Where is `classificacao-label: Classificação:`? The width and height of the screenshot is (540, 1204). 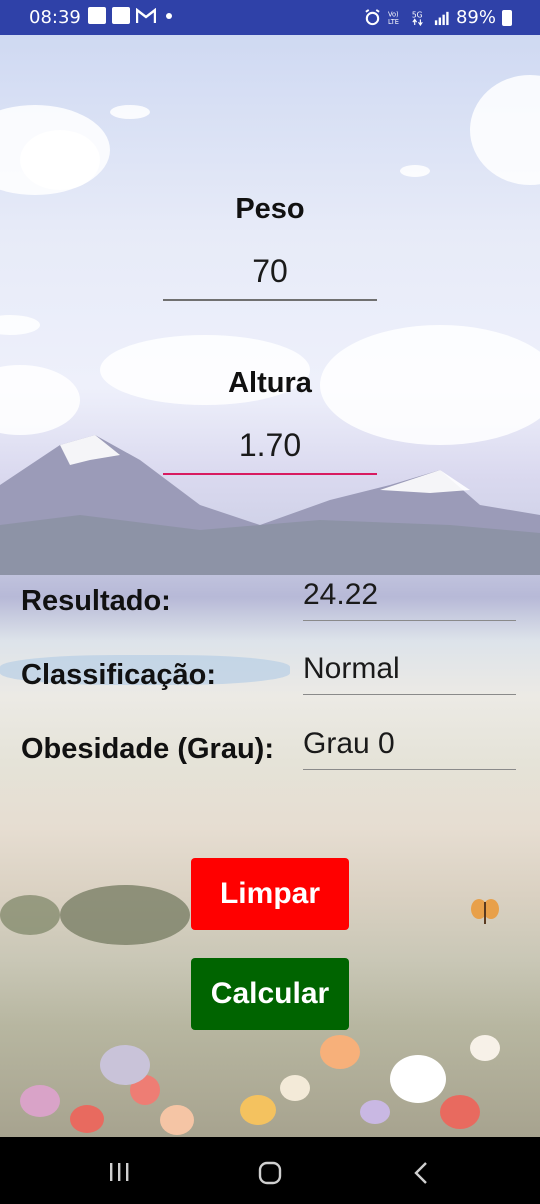
classificacao-label: Classificação: is located at coordinates (119, 675).